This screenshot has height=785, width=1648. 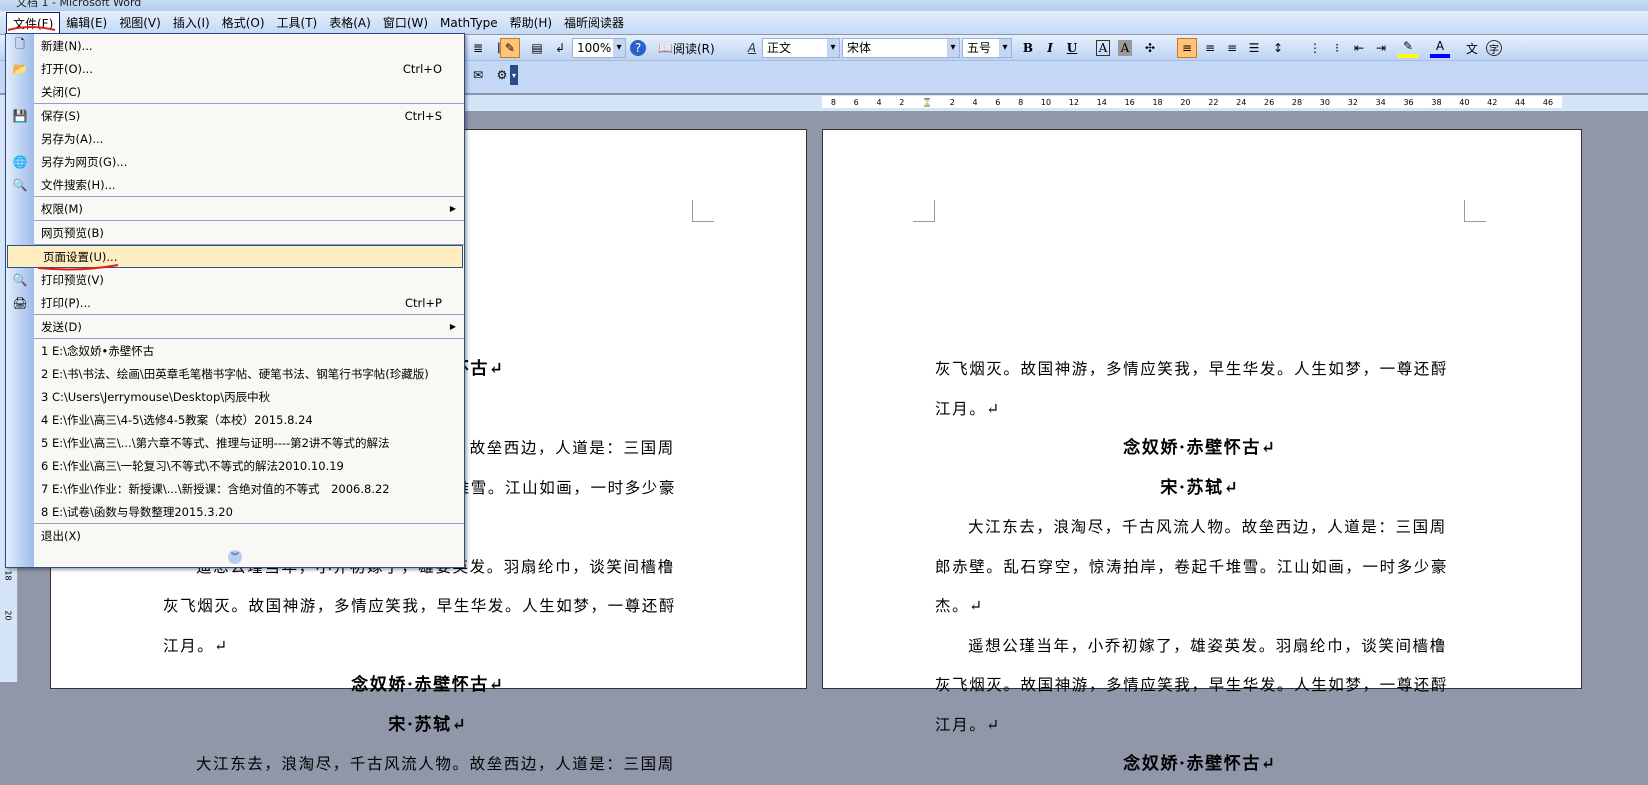 What do you see at coordinates (1254, 48) in the screenshot?
I see `distribute-button: ☰` at bounding box center [1254, 48].